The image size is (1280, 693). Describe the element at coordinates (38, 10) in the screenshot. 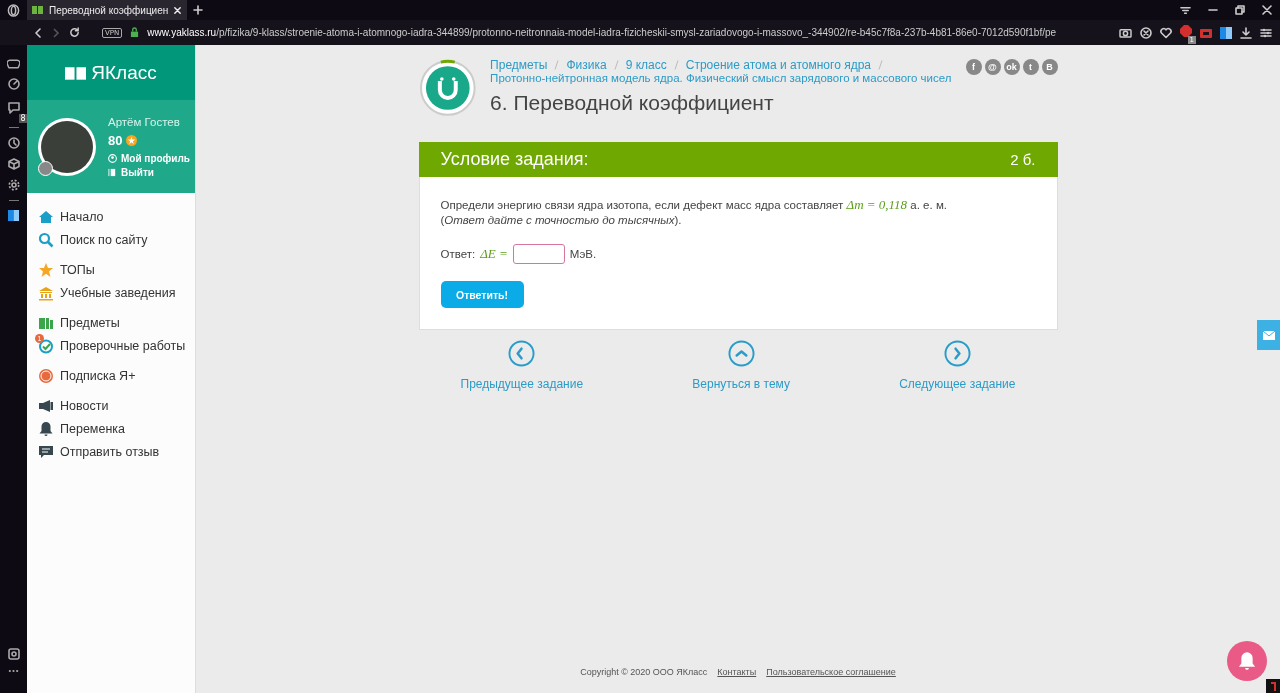

I see `book-icon` at that location.